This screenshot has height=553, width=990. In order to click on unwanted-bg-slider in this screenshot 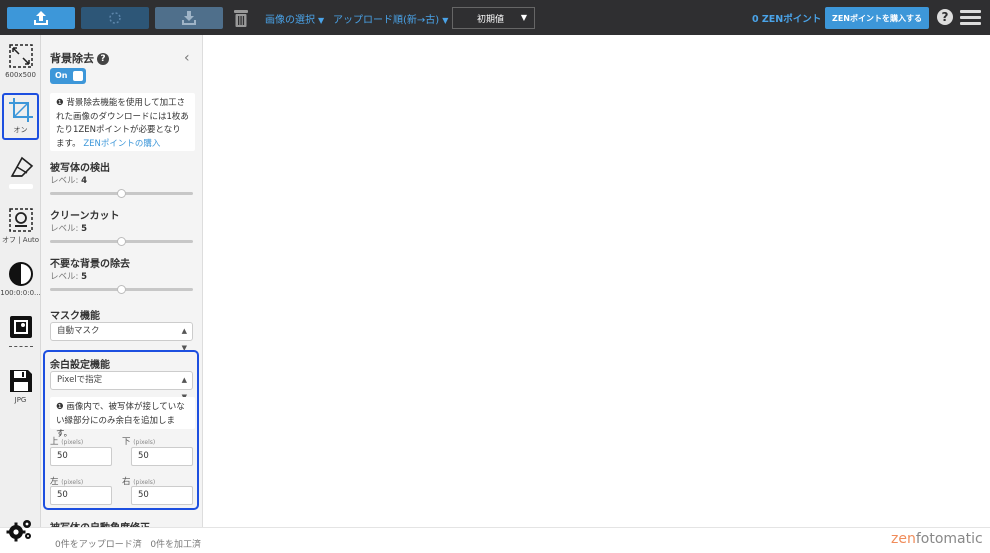, I will do `click(121, 289)`.